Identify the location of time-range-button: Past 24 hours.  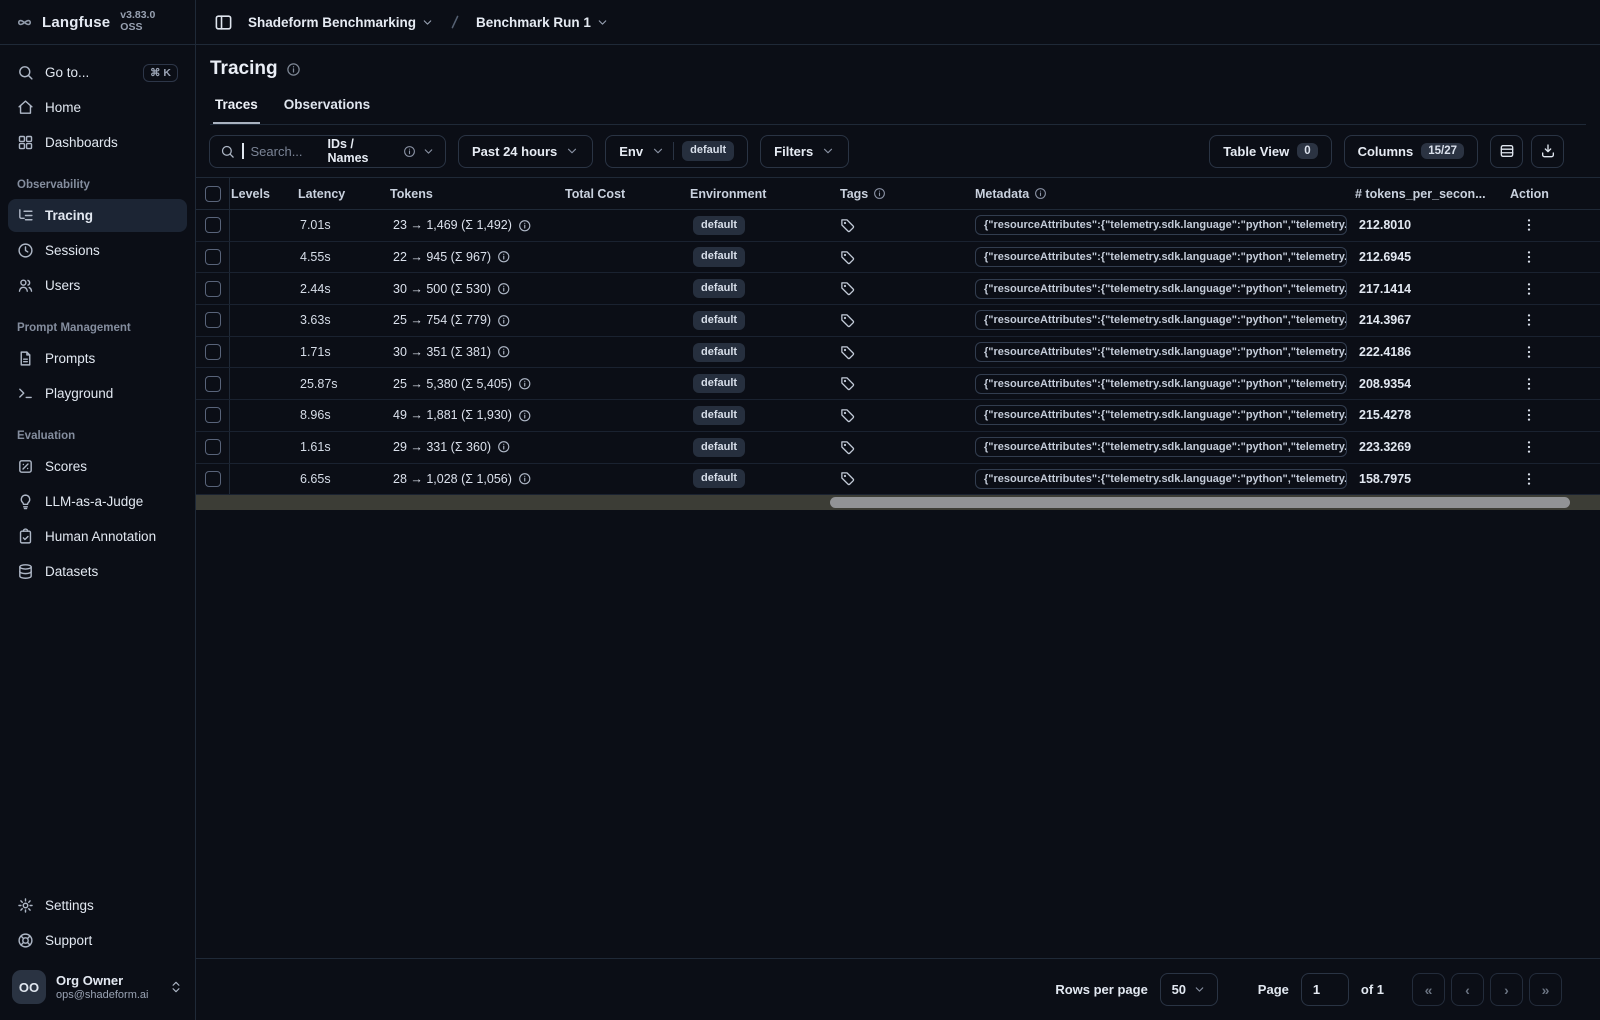
(526, 151).